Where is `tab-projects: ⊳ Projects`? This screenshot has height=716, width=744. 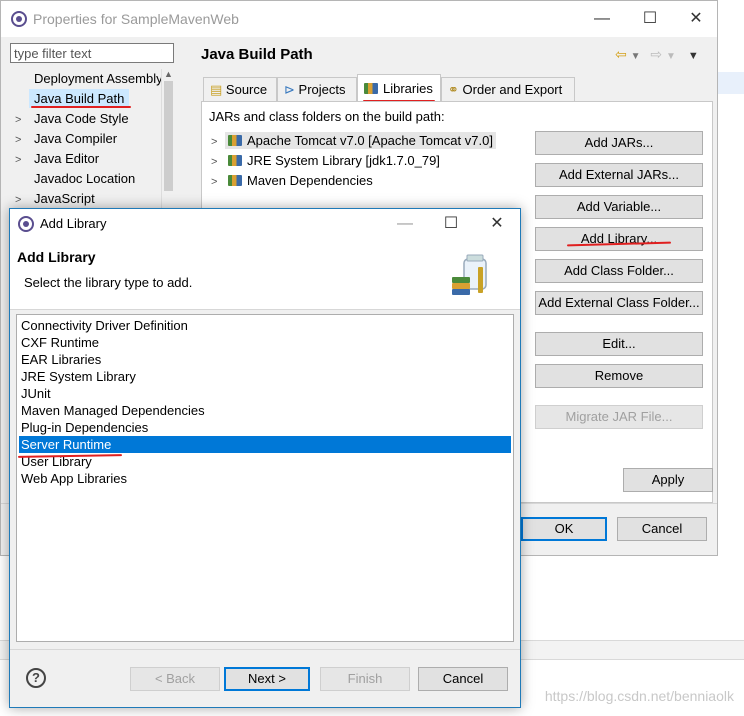
tab-projects: ⊳ Projects is located at coordinates (317, 89).